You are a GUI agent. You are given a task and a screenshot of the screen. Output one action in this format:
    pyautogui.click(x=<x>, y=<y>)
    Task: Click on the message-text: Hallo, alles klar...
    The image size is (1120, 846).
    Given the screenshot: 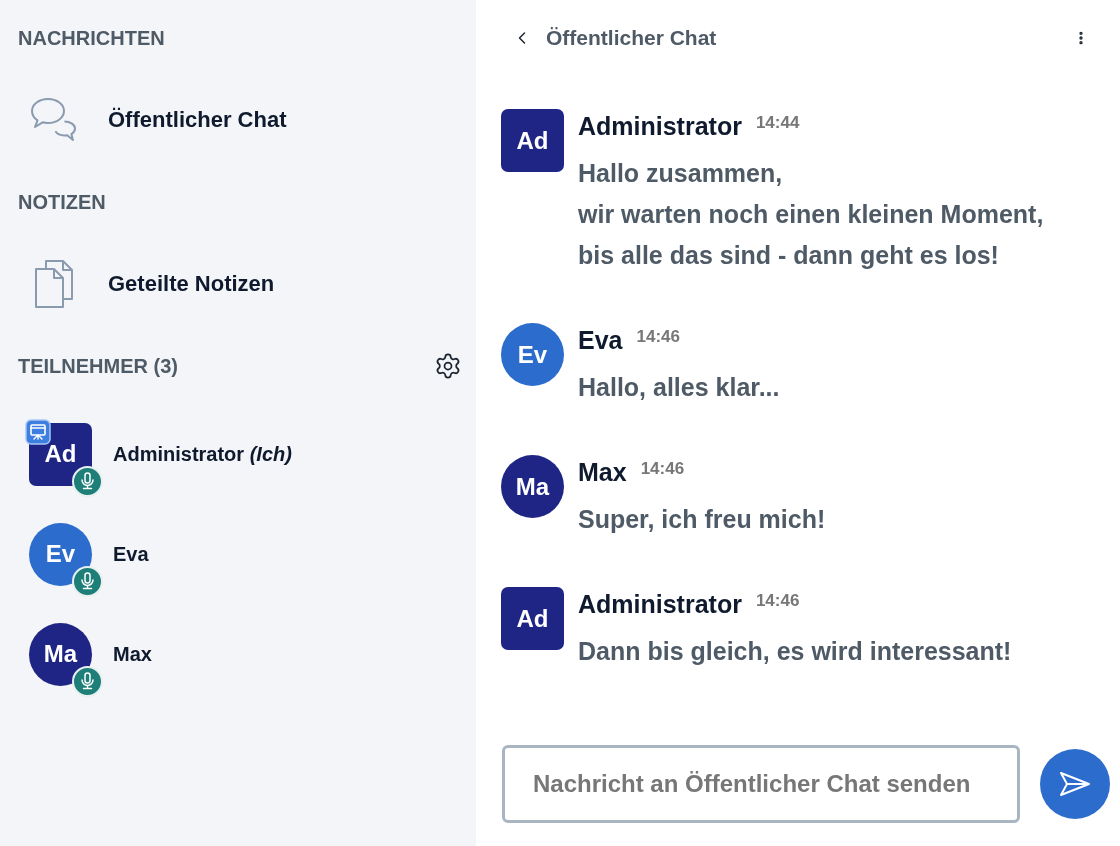 What is the action you would take?
    pyautogui.click(x=679, y=387)
    